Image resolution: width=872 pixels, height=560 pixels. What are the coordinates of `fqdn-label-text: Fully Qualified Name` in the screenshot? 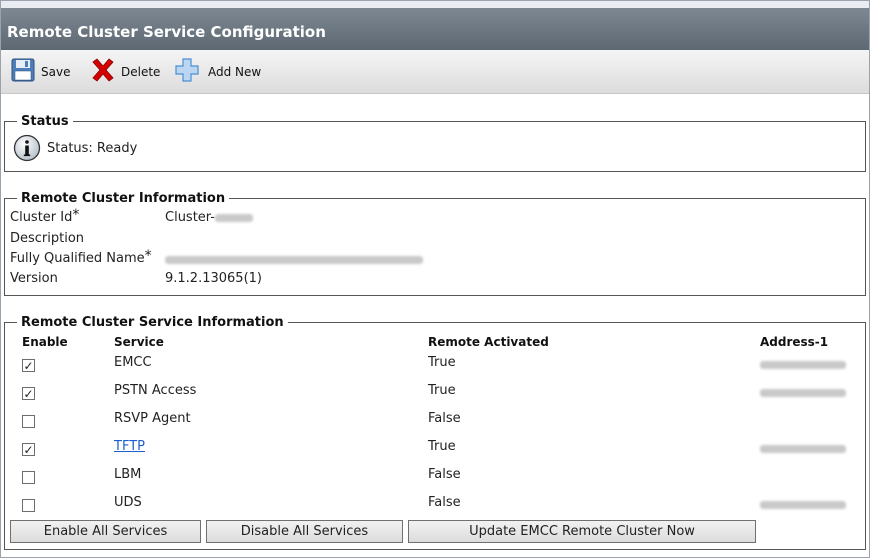 It's located at (77, 258).